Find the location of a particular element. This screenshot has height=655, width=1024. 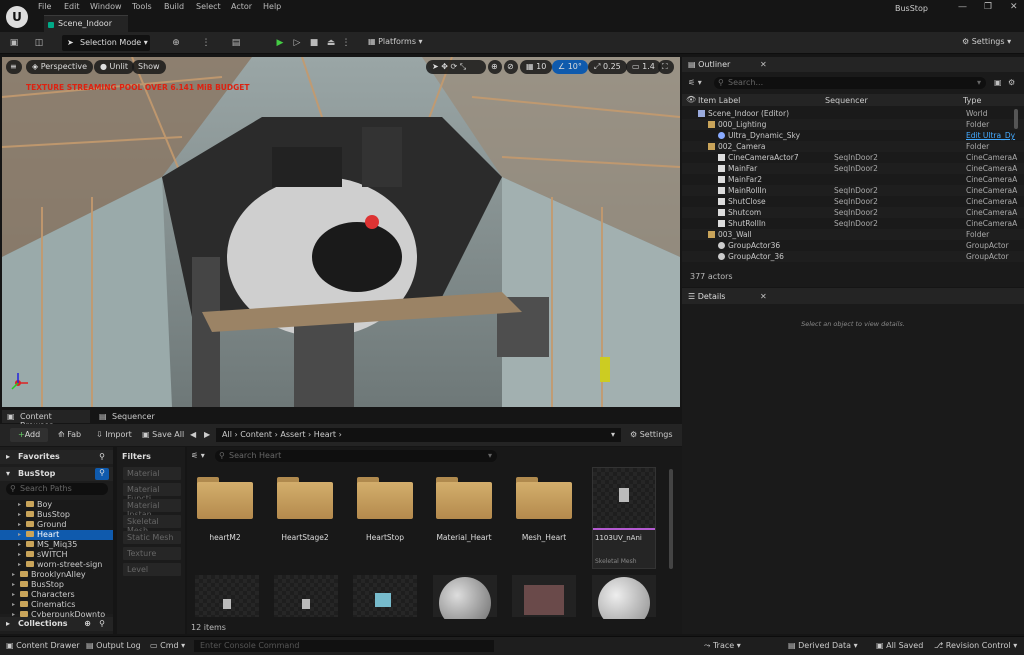

maximize-viewport-icon: ⛶ is located at coordinates (666, 67).